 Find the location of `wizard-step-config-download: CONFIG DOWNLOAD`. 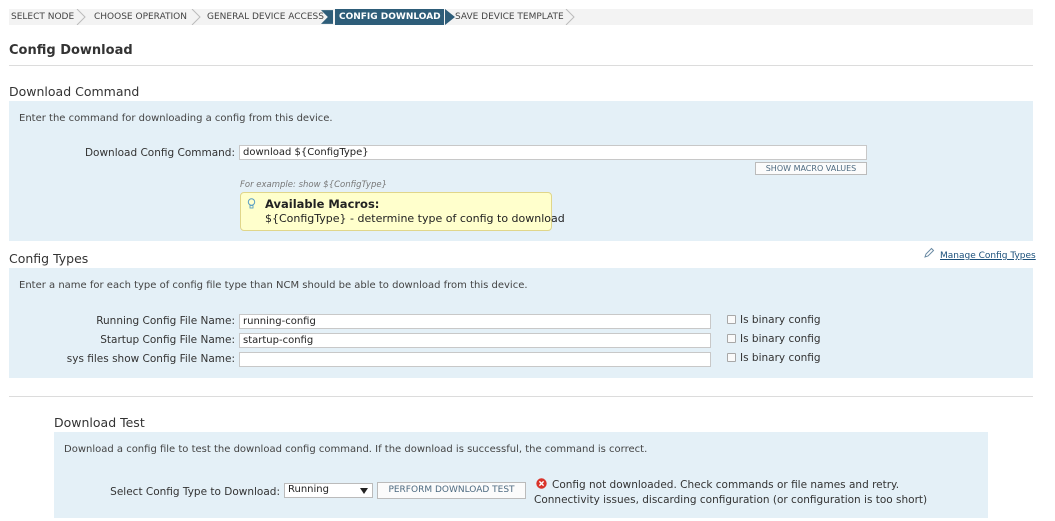

wizard-step-config-download: CONFIG DOWNLOAD is located at coordinates (389, 17).